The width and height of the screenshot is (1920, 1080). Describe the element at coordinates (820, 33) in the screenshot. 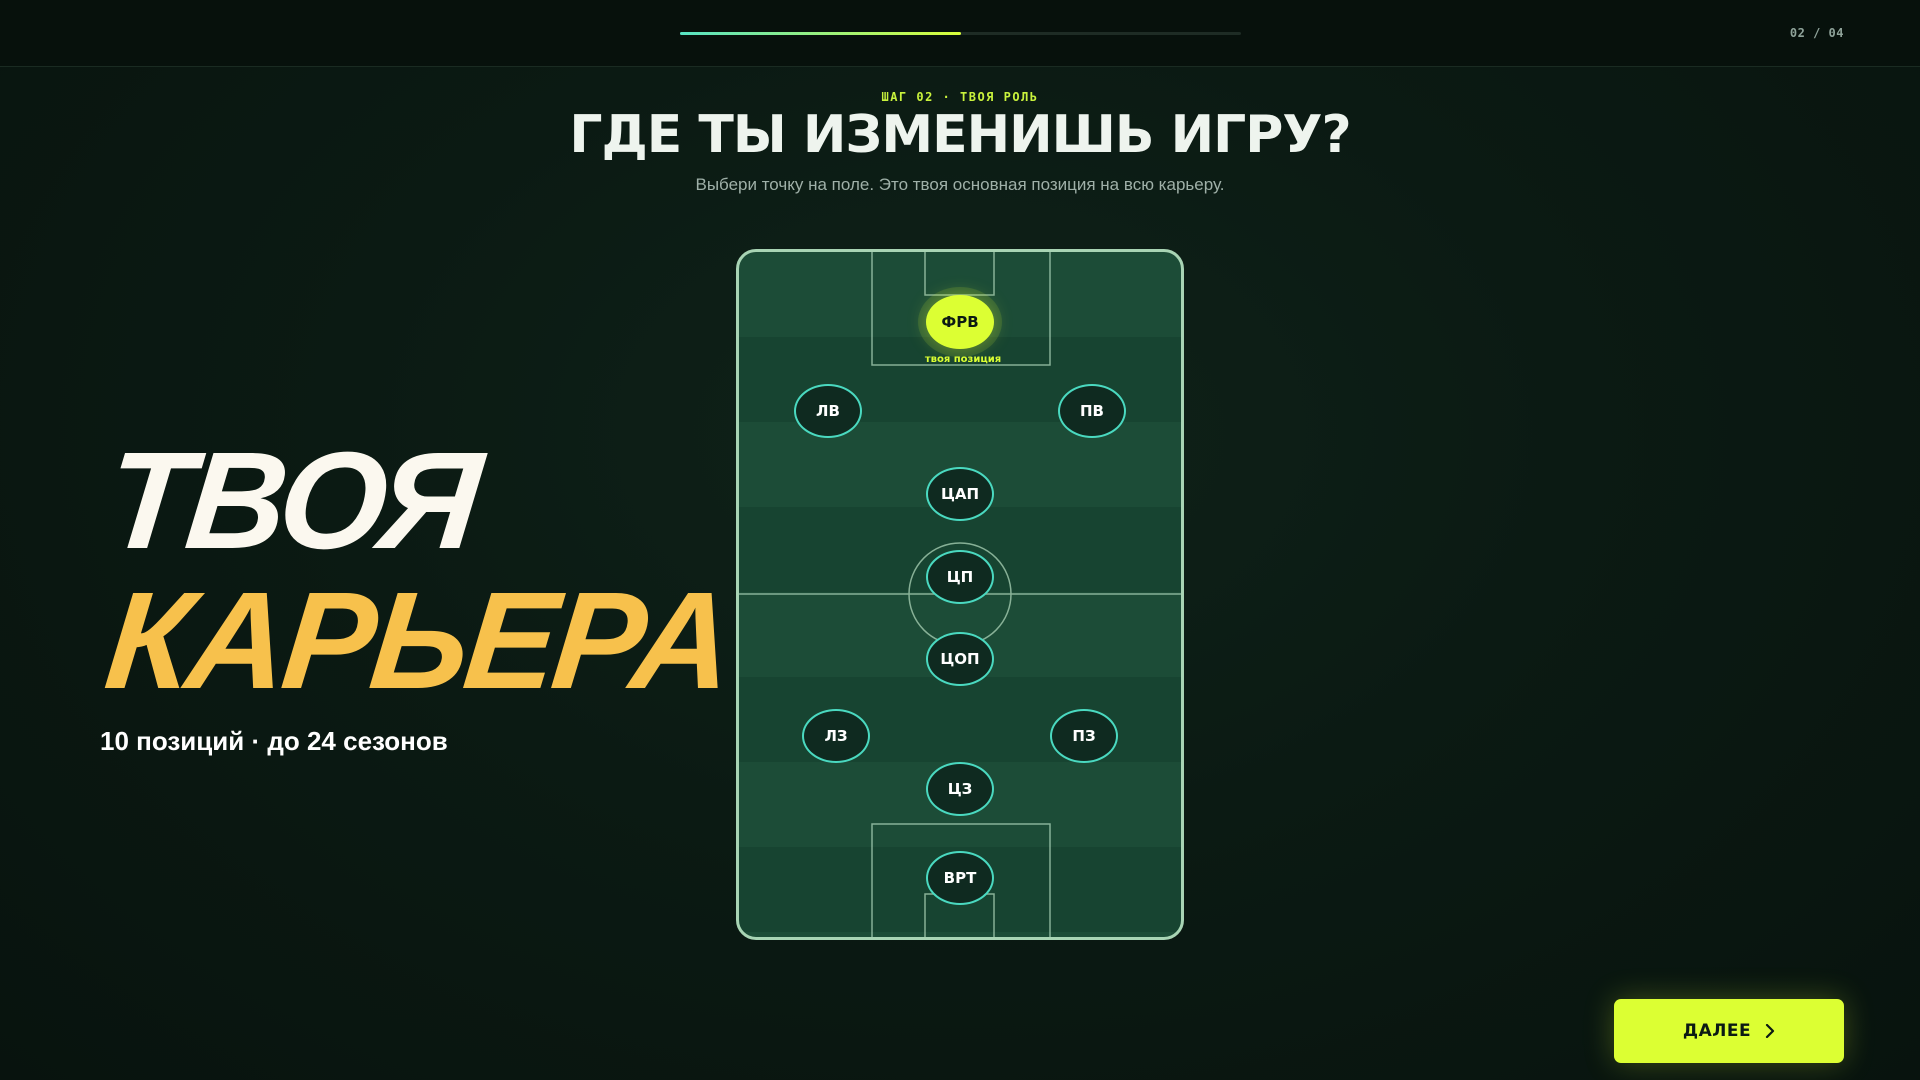

I see `progress-fill` at that location.